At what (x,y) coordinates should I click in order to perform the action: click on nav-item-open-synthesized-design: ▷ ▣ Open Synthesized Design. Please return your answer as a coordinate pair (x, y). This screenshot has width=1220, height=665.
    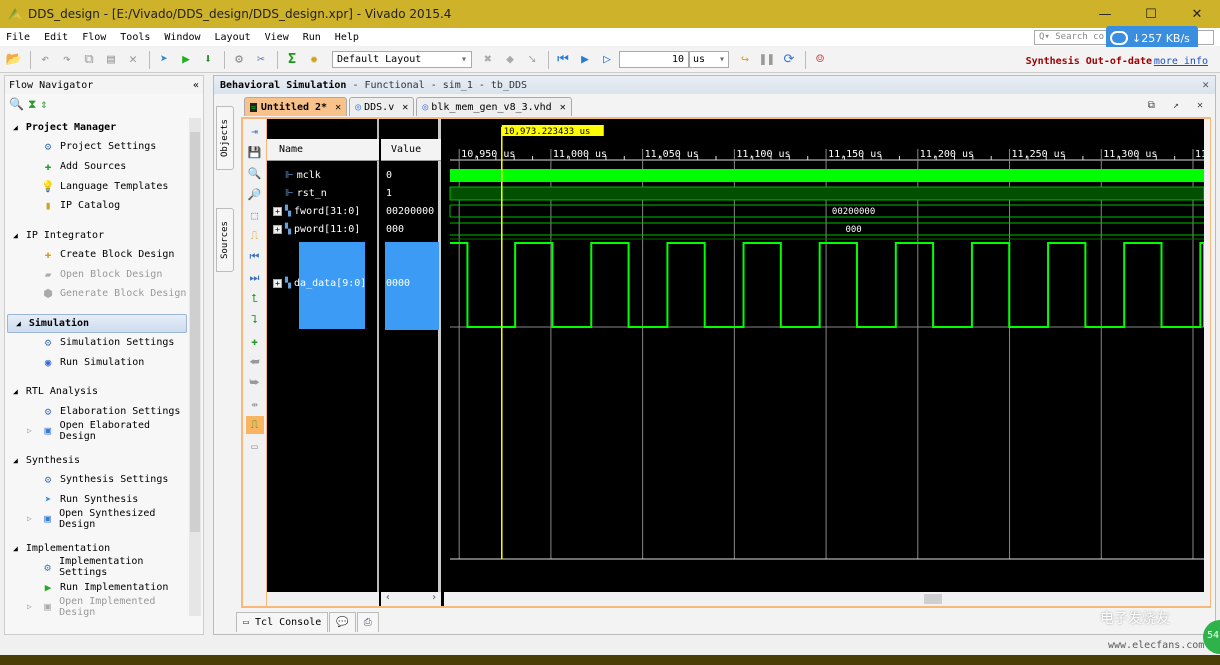
    Looking at the image, I should click on (97, 519).